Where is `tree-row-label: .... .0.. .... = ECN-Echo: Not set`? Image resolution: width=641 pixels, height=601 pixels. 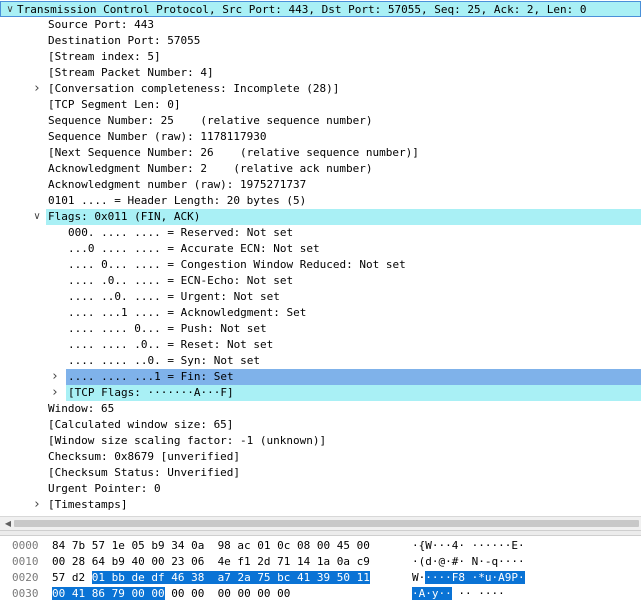 tree-row-label: .... .0.. .... = ECN-Echo: Not set is located at coordinates (181, 280).